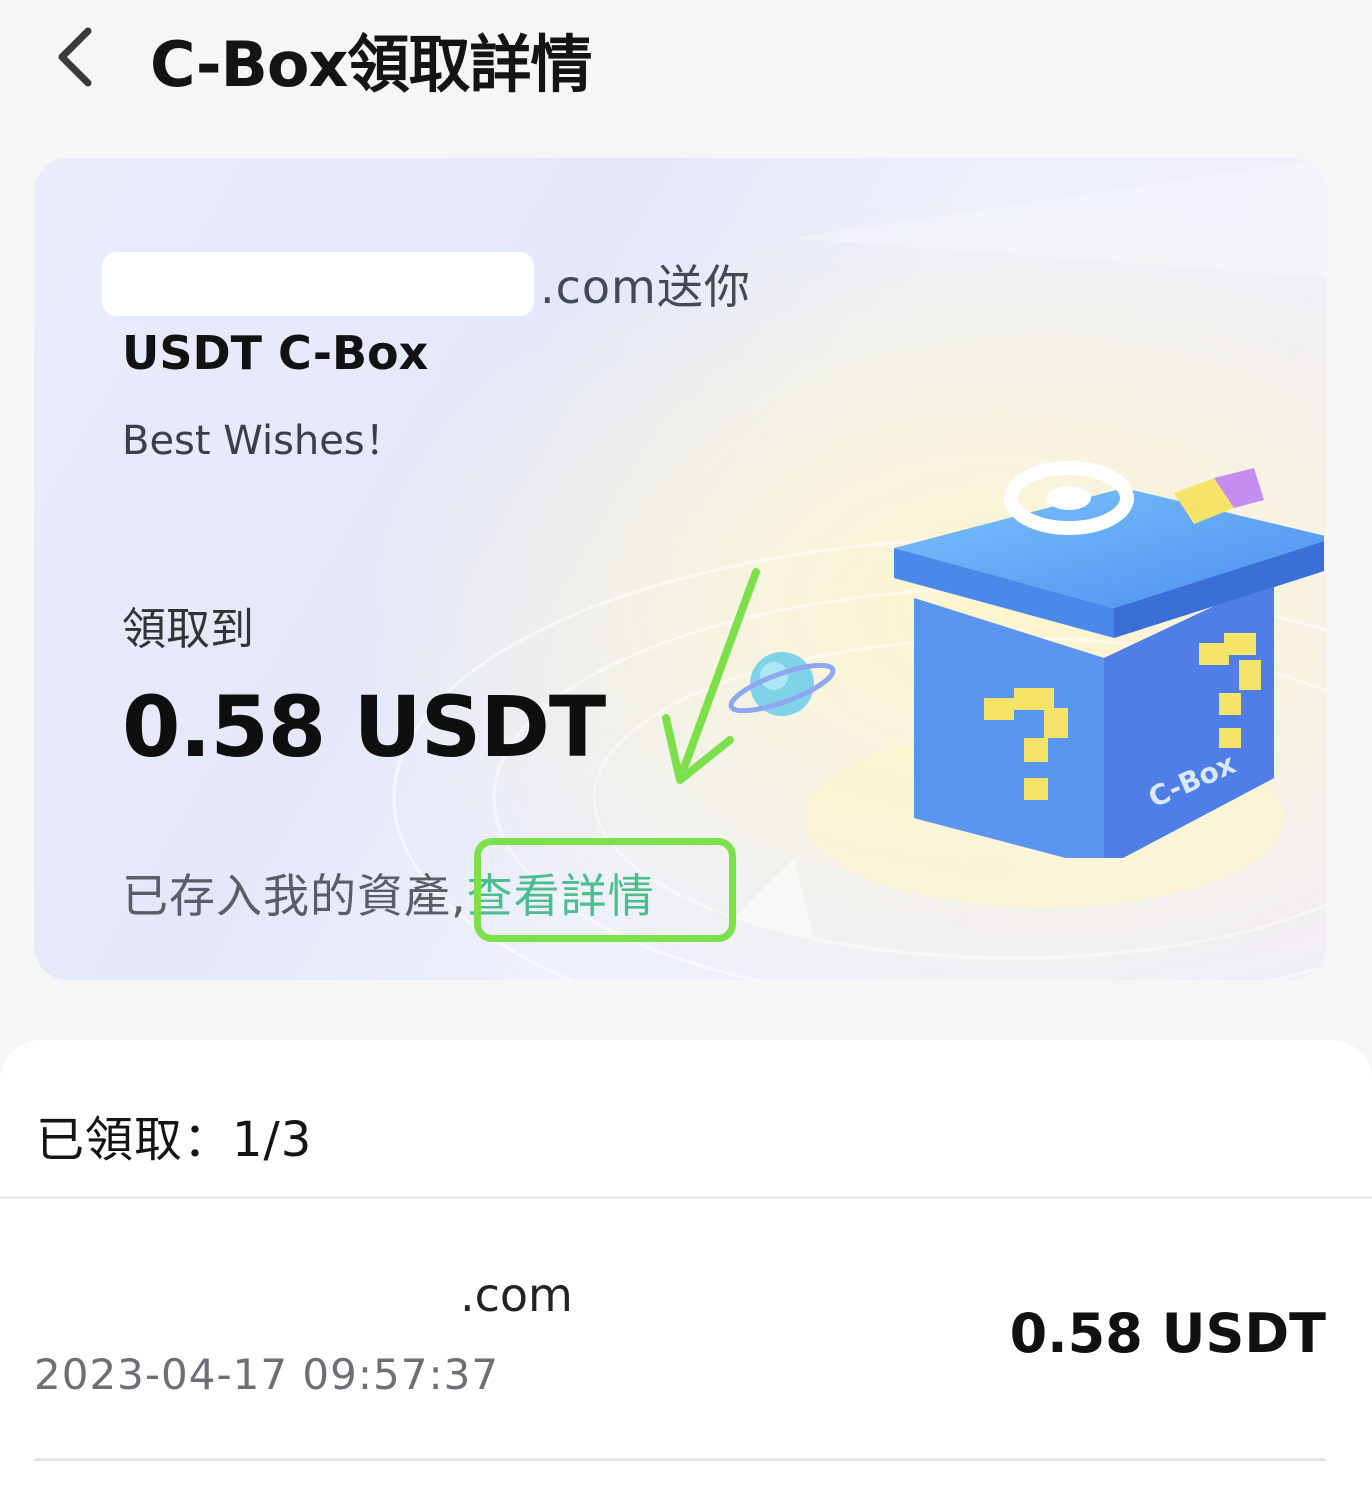 Image resolution: width=1372 pixels, height=1500 pixels. I want to click on box-title: USDT C-Box, so click(275, 353).